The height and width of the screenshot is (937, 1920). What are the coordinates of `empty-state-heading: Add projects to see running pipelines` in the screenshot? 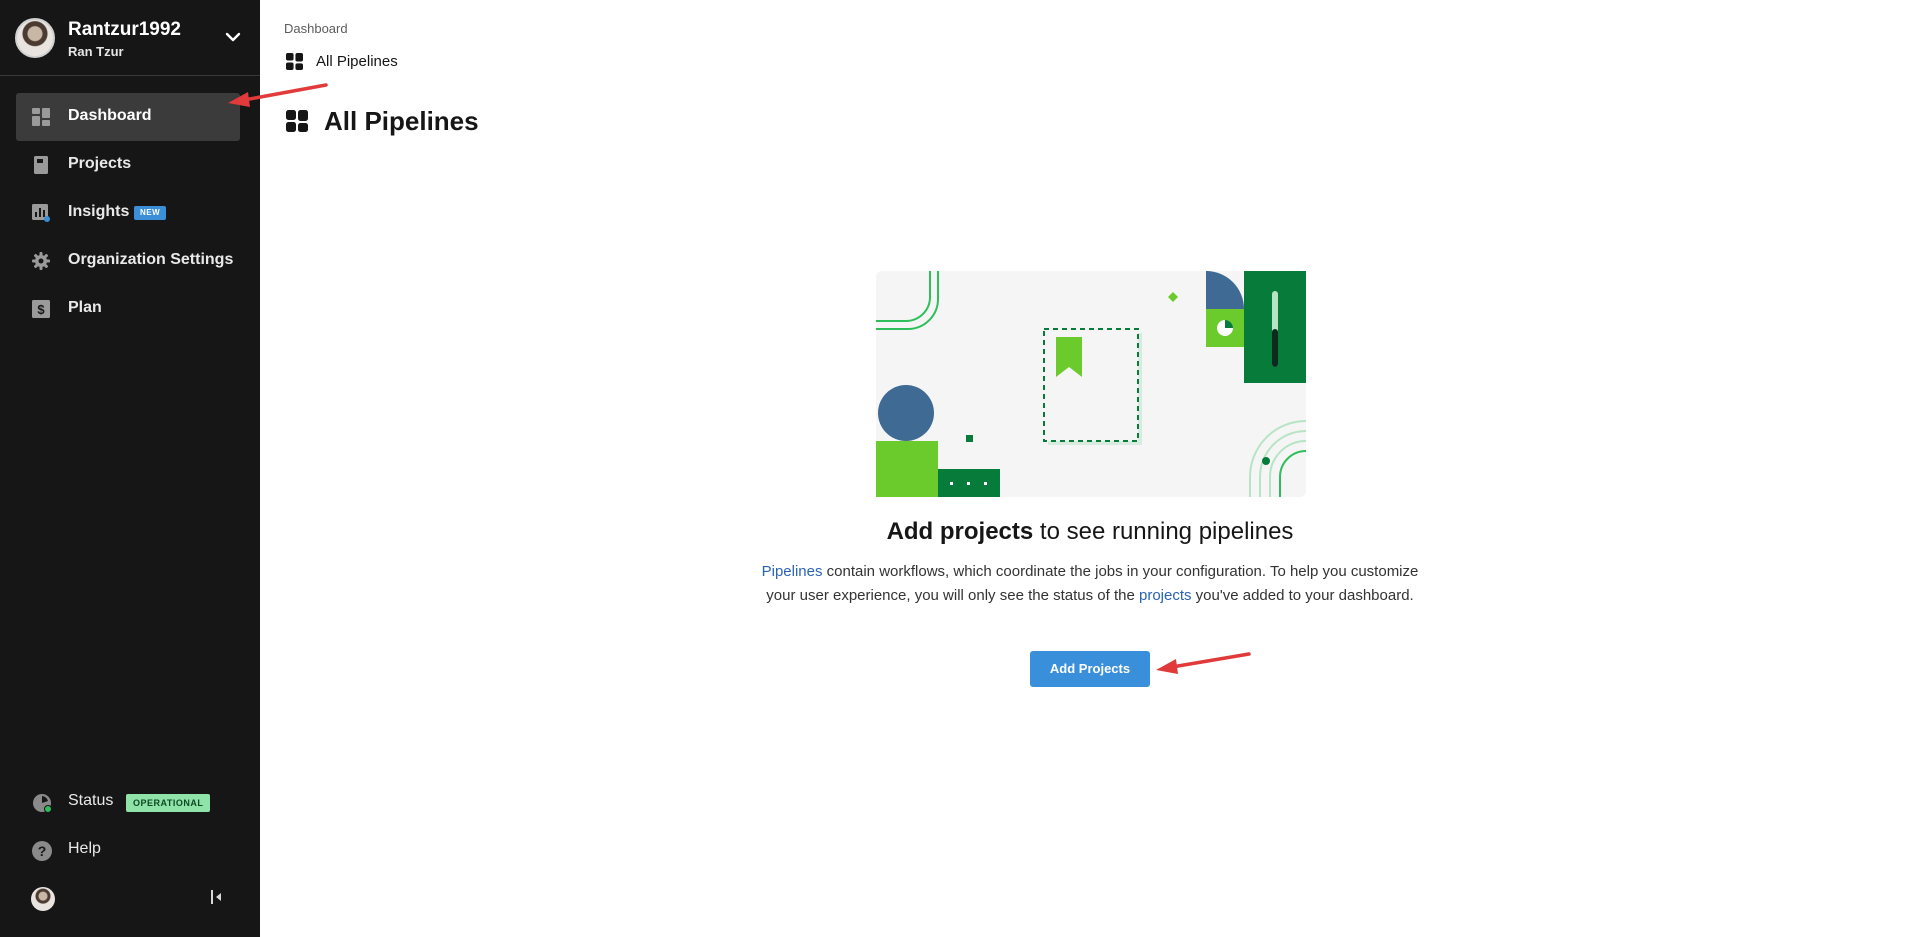 It's located at (1090, 532).